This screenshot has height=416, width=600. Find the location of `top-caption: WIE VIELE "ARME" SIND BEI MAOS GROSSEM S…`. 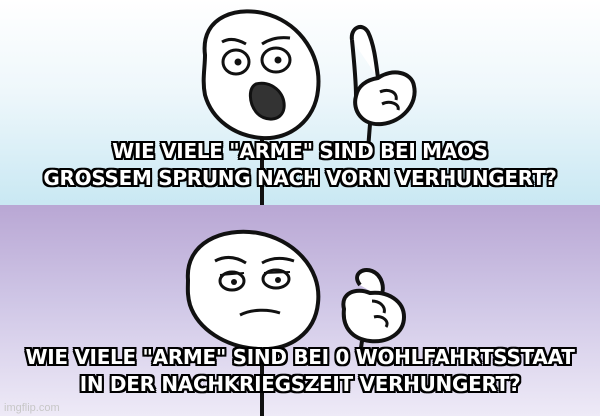

top-caption: WIE VIELE "ARME" SIND BEI MAOS GROSSEM S… is located at coordinates (300, 165).